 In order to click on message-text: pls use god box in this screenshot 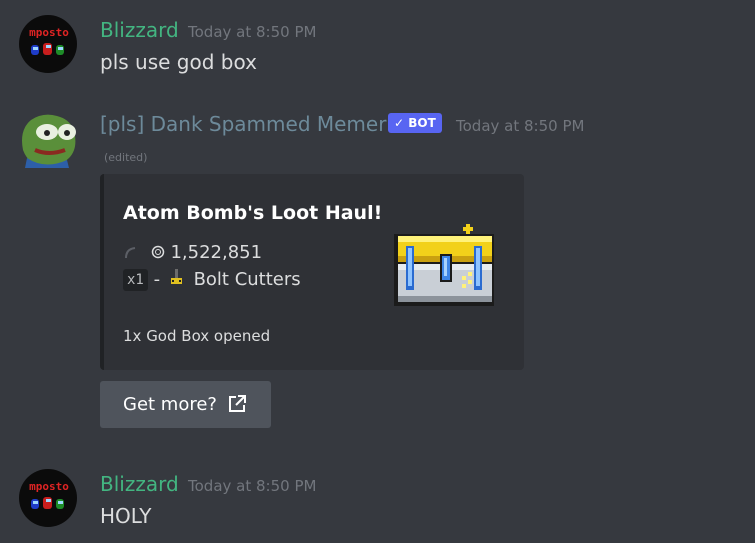, I will do `click(178, 62)`.